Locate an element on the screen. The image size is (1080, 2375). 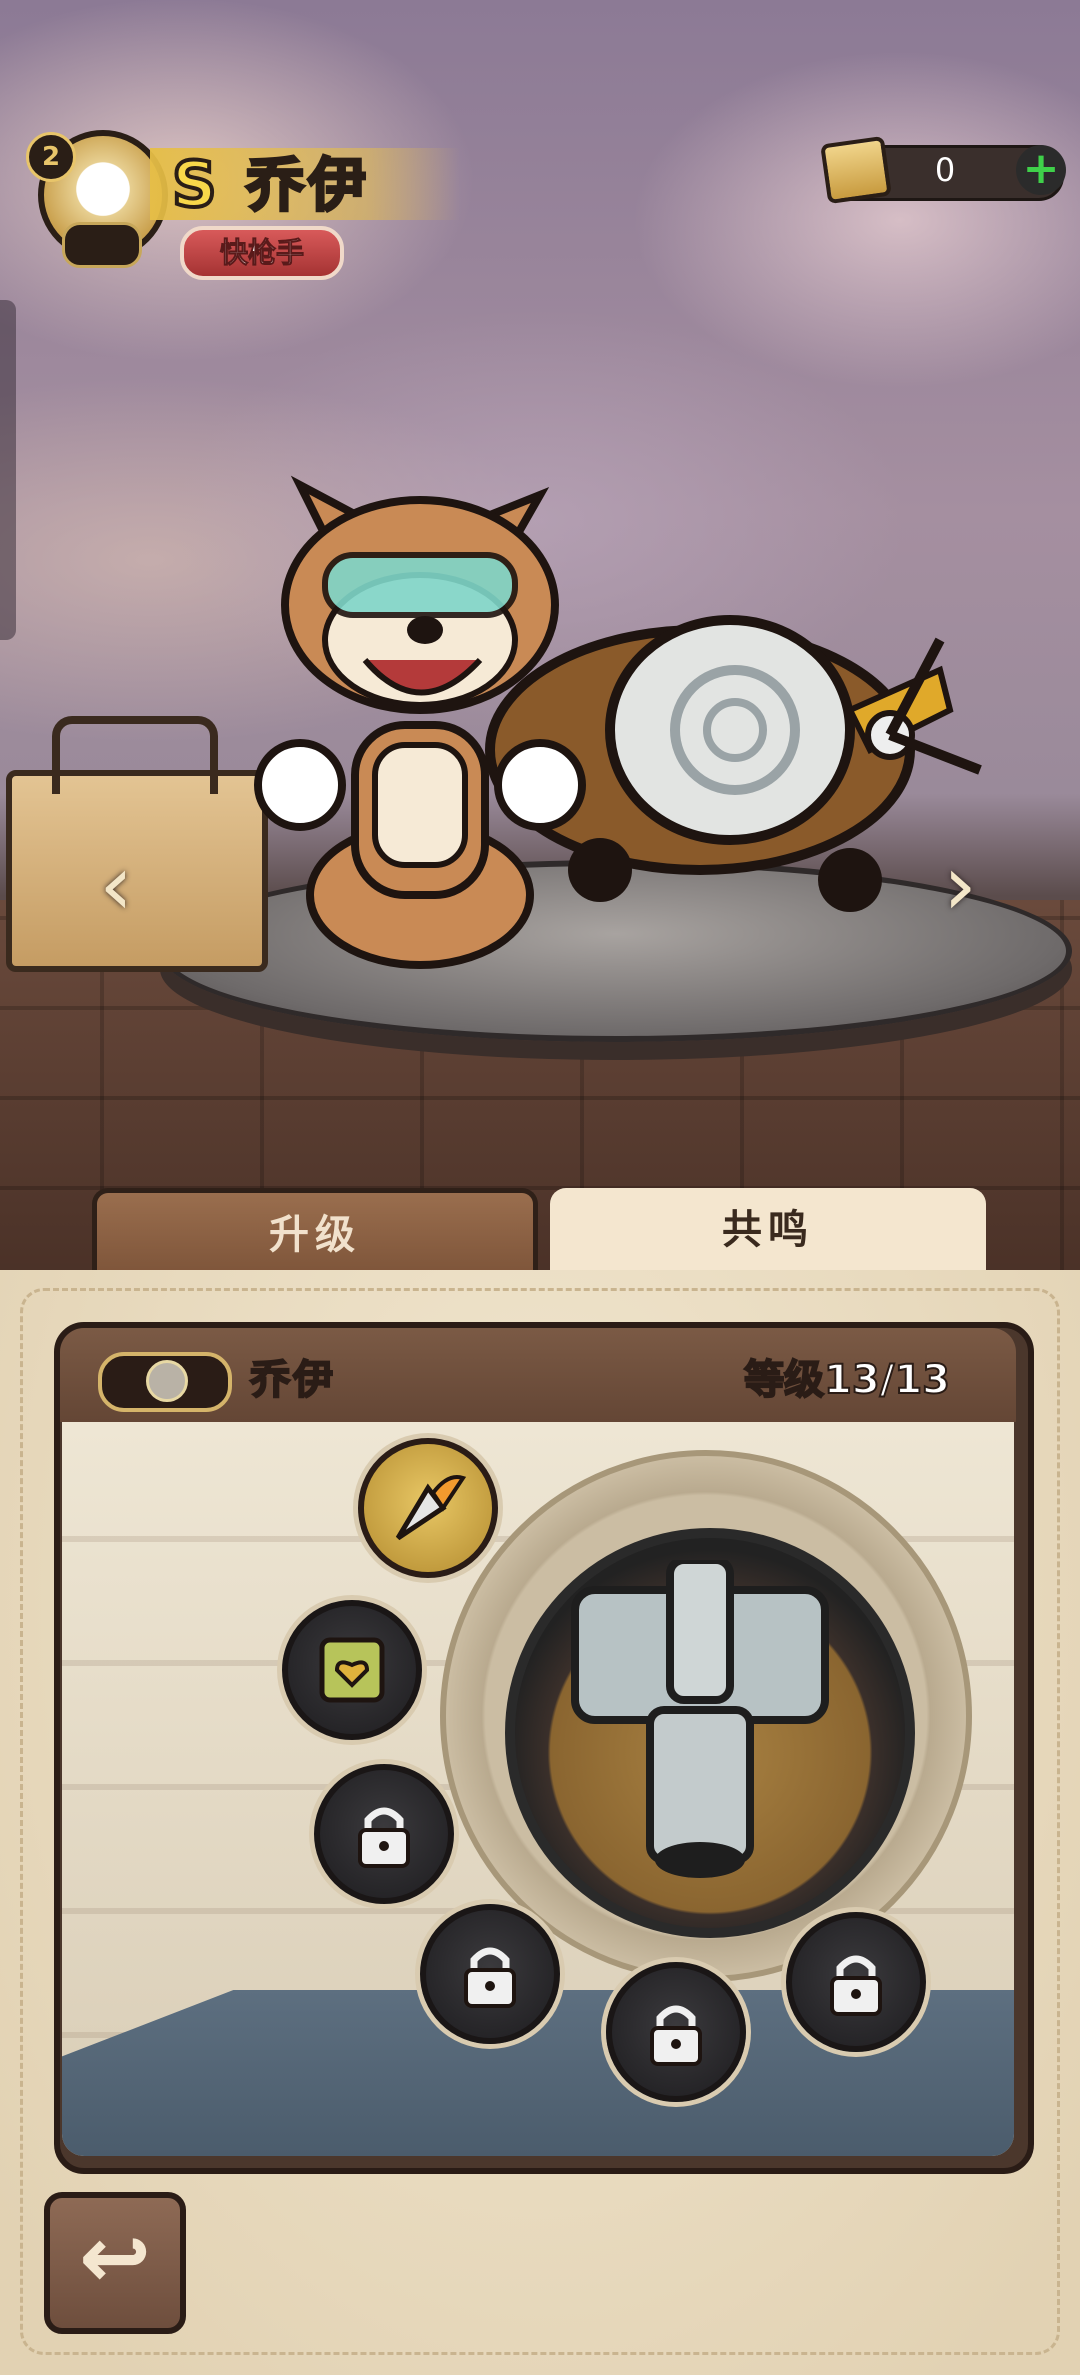
hero-character is located at coordinates (420, 722).